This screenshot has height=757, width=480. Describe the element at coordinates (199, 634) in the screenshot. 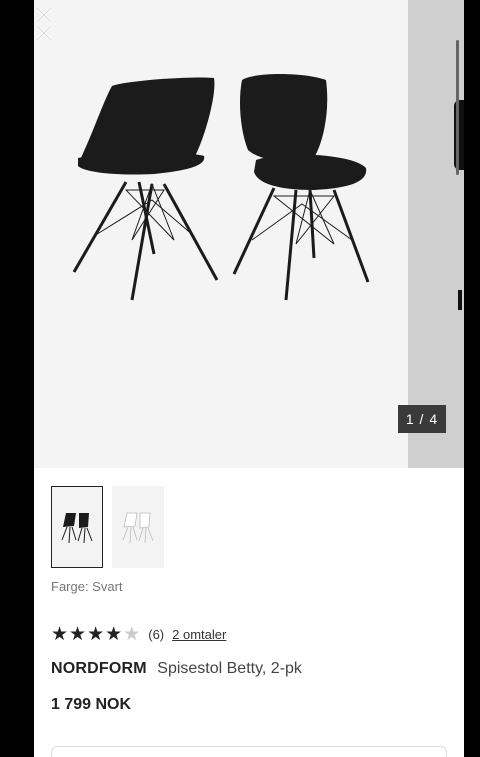

I see `reviews-link: 2 omtaler` at that location.